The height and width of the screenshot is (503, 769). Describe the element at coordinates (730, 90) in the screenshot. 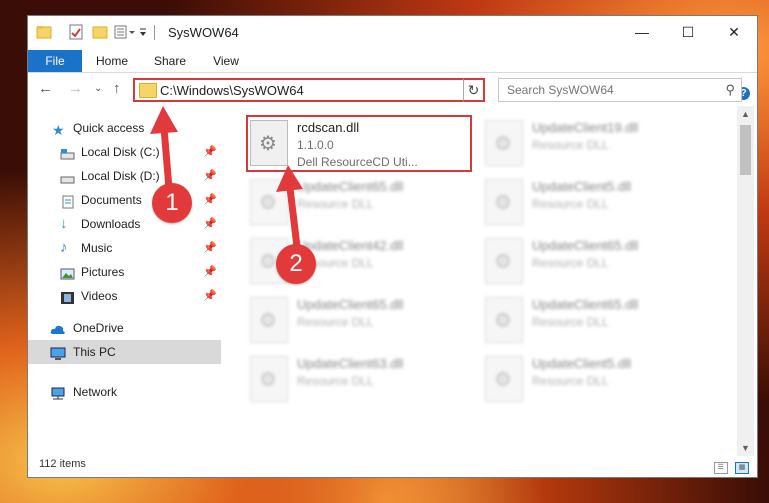

I see `search-icon: ⚲` at that location.